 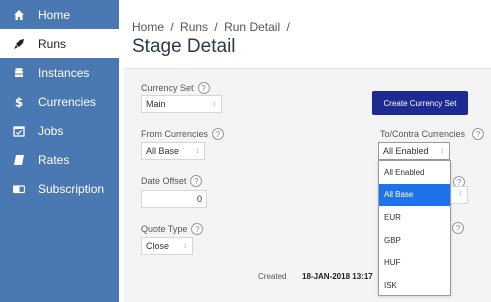 What do you see at coordinates (172, 181) in the screenshot?
I see `date-offset-label: Date Offset ?` at bounding box center [172, 181].